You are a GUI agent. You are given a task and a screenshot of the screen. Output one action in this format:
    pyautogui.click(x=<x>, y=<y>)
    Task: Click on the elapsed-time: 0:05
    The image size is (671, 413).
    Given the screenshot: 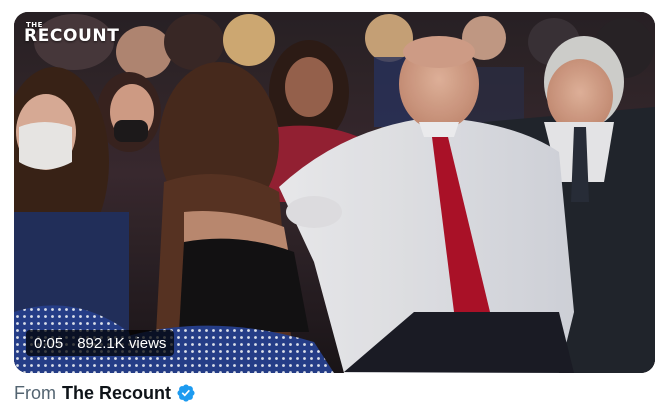 What is the action you would take?
    pyautogui.click(x=49, y=343)
    